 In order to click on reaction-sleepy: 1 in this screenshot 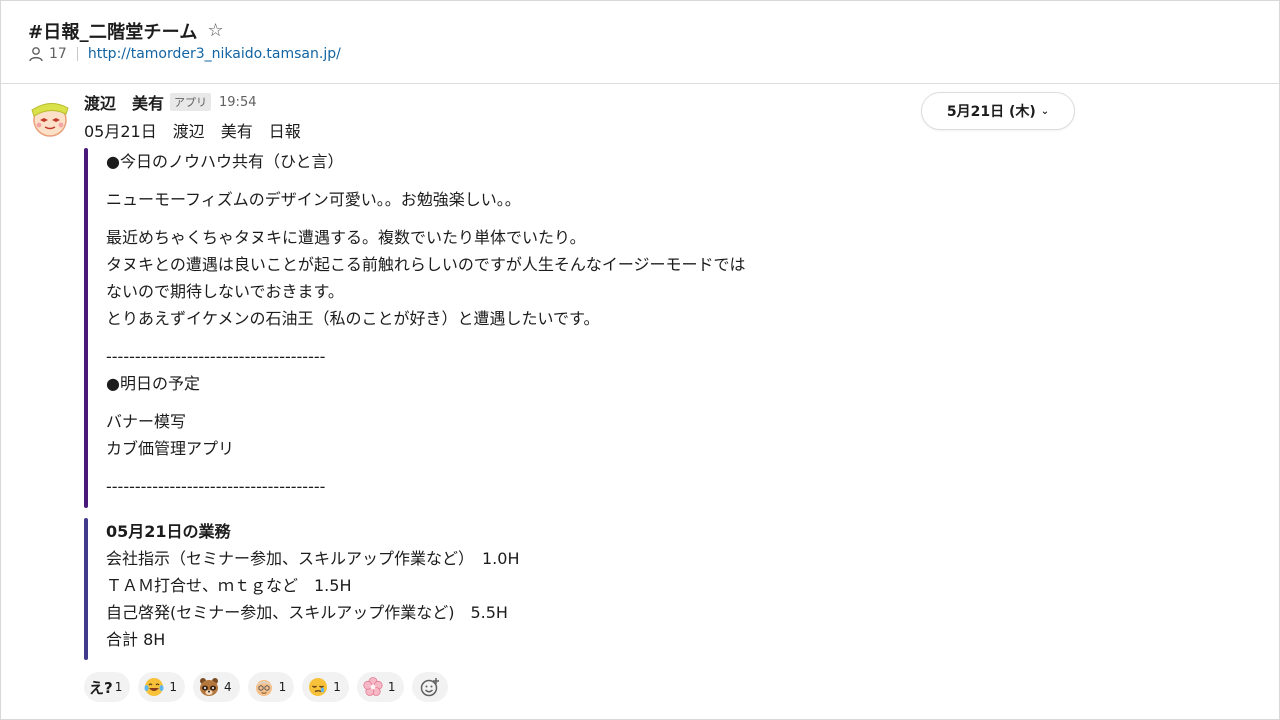, I will do `click(325, 687)`.